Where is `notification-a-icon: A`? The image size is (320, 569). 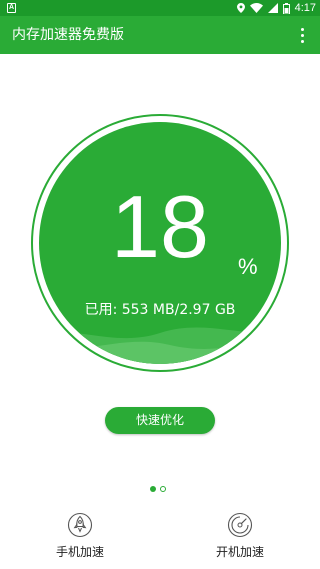
notification-a-icon: A is located at coordinates (11, 8).